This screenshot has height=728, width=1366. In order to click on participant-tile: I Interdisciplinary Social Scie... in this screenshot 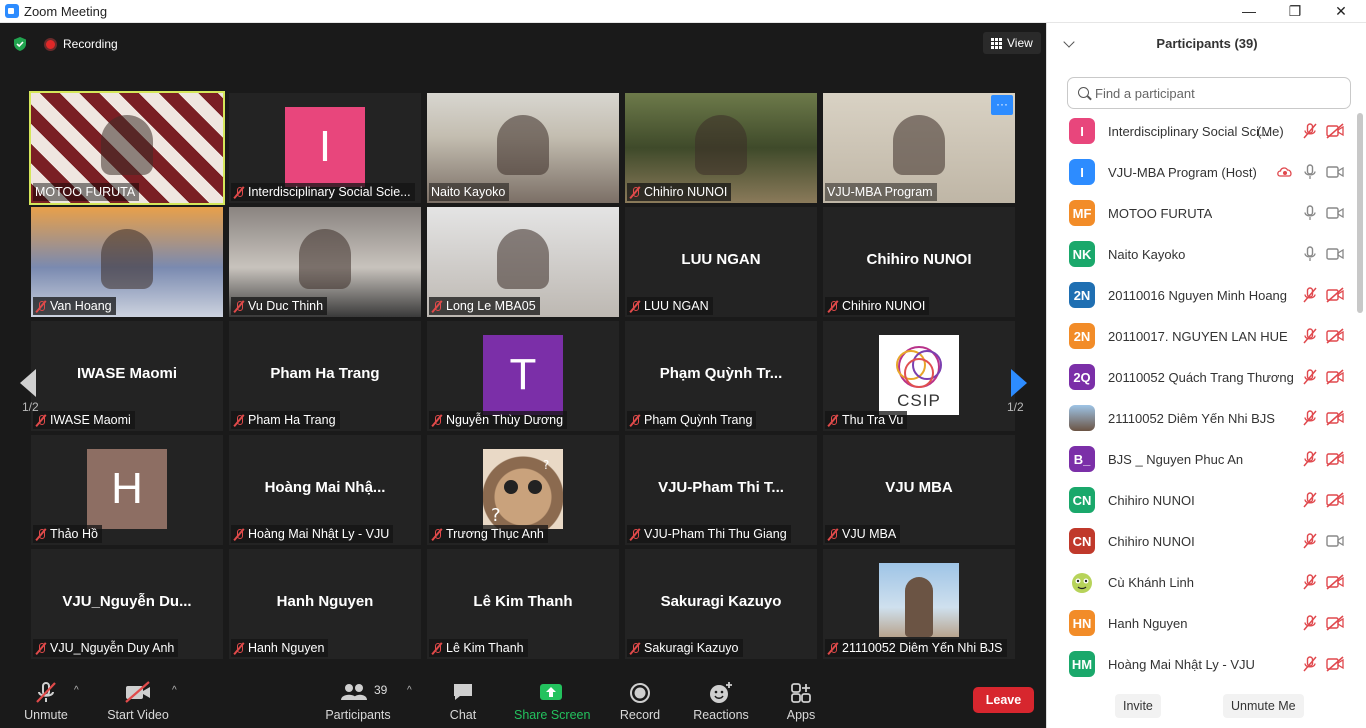, I will do `click(325, 148)`.